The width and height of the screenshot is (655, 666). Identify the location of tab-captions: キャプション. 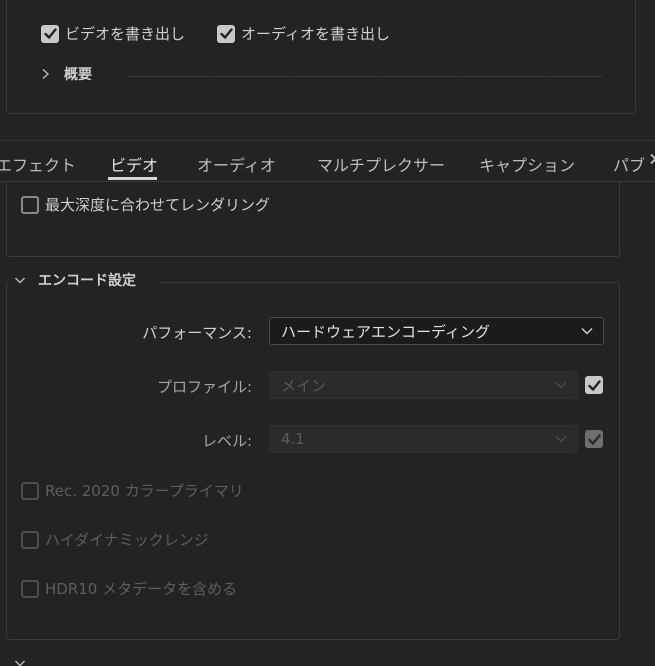
(527, 164).